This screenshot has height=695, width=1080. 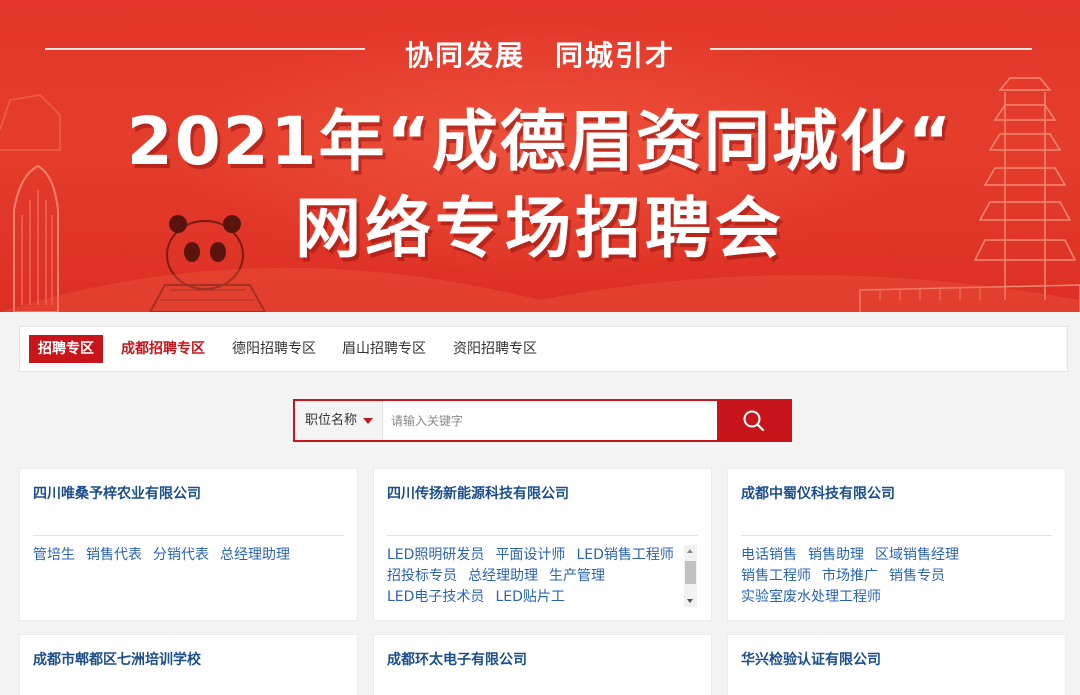 What do you see at coordinates (690, 572) in the screenshot?
I see `scrollbar-thumb` at bounding box center [690, 572].